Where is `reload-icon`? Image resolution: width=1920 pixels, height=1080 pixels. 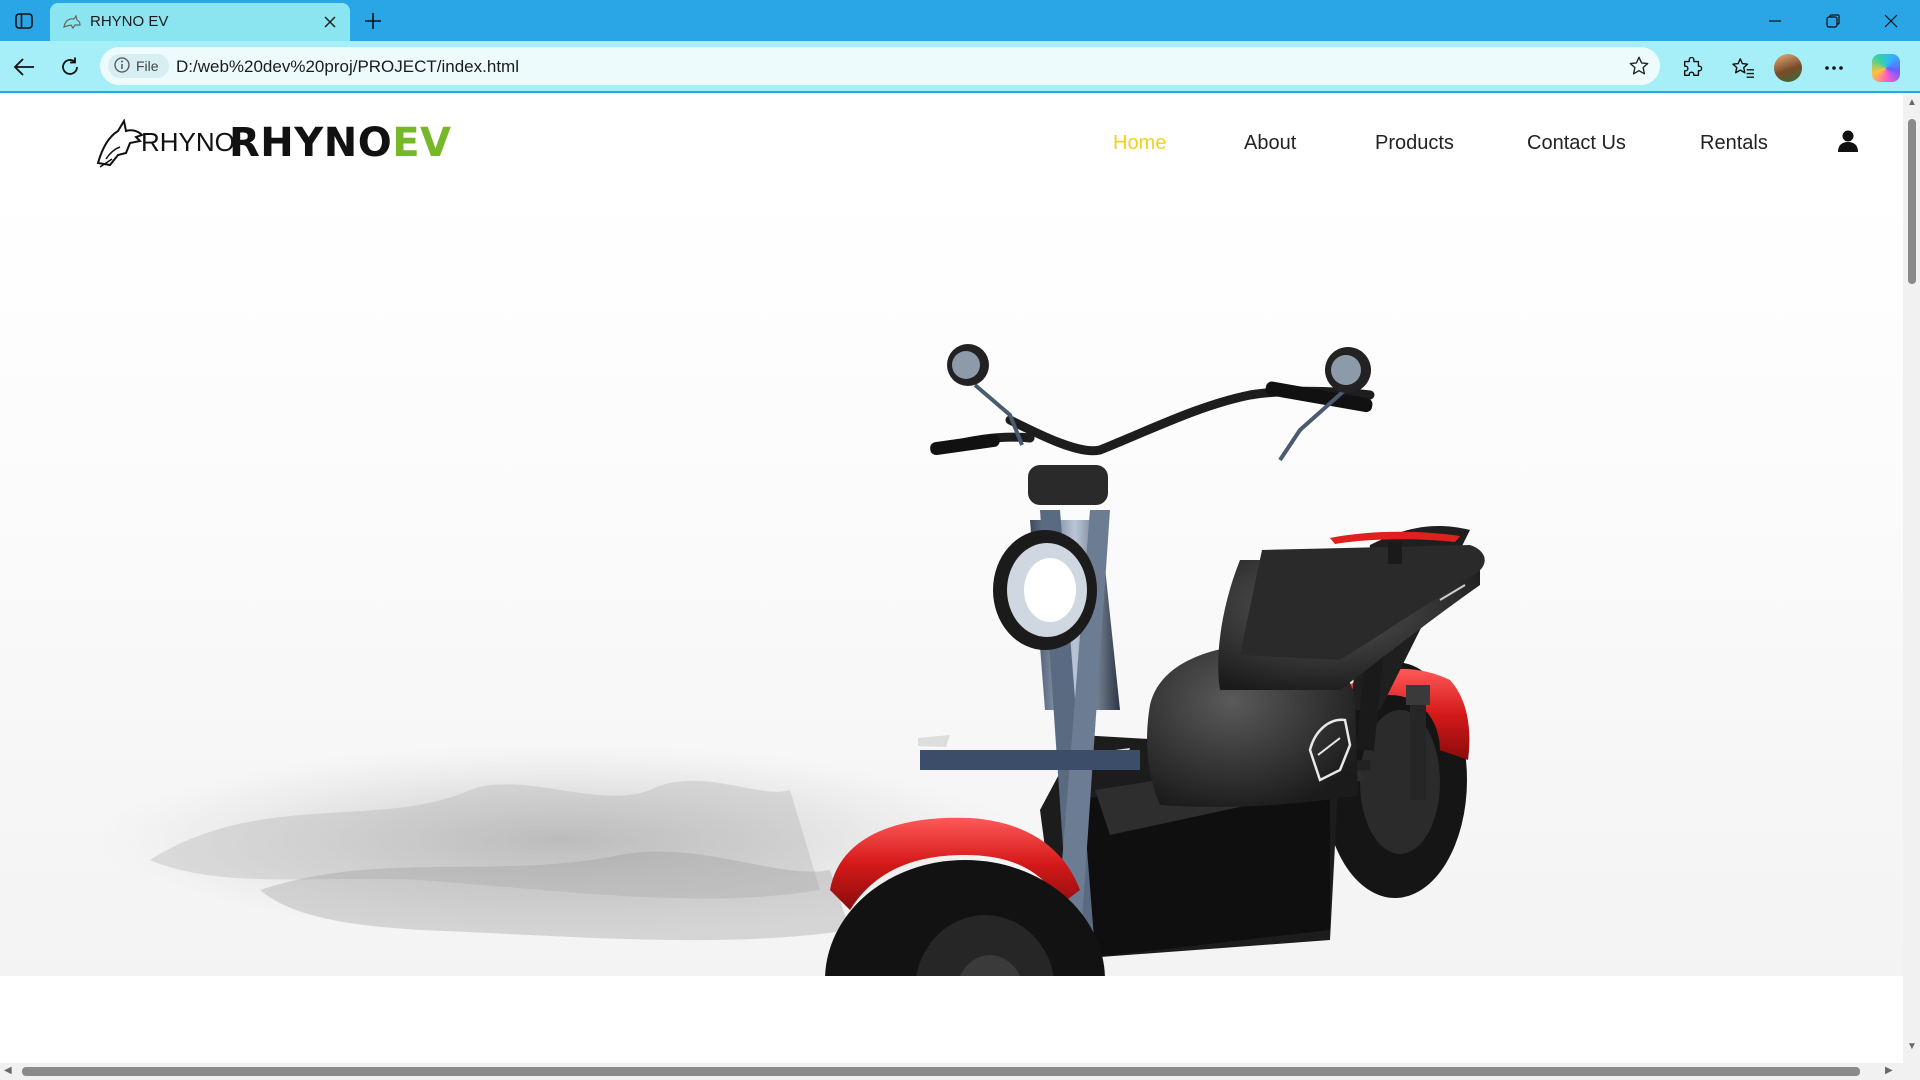 reload-icon is located at coordinates (70, 67).